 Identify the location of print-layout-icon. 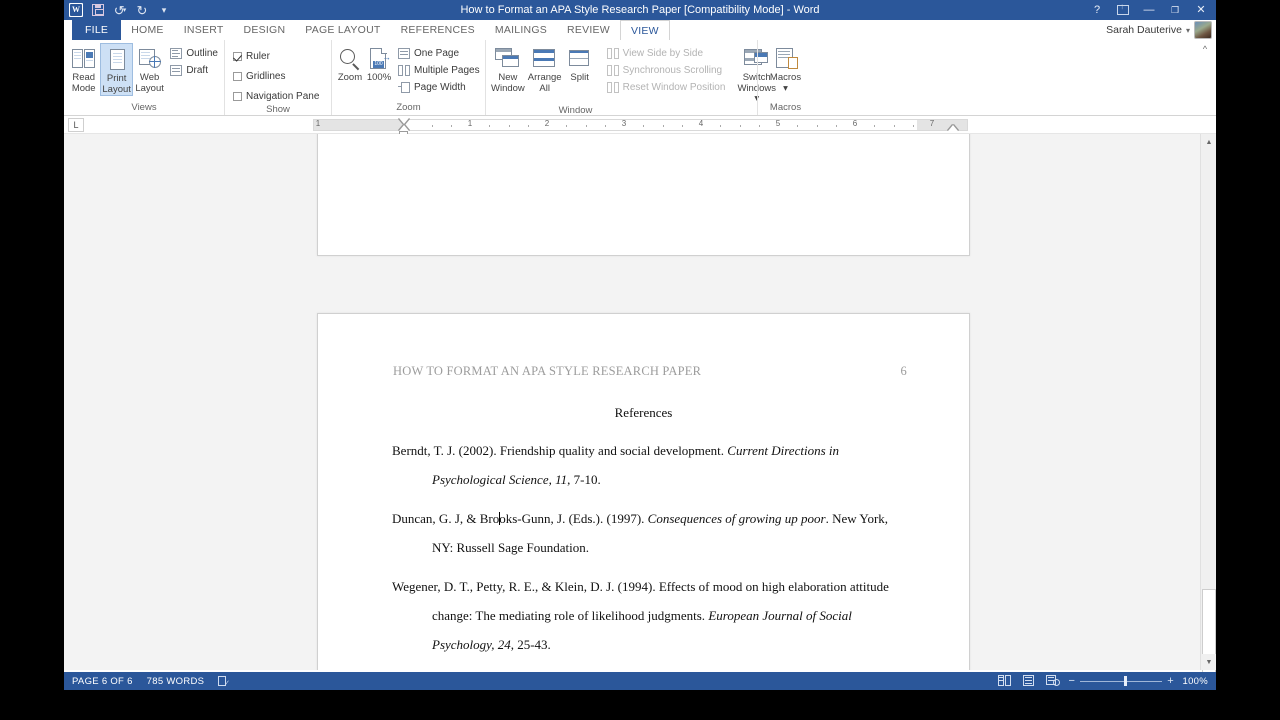
(117, 60).